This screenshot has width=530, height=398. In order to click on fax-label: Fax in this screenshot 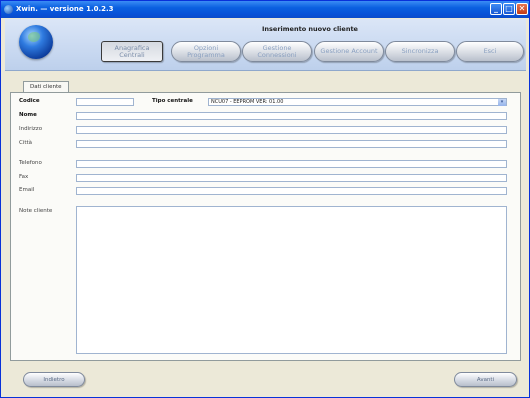, I will do `click(24, 177)`.